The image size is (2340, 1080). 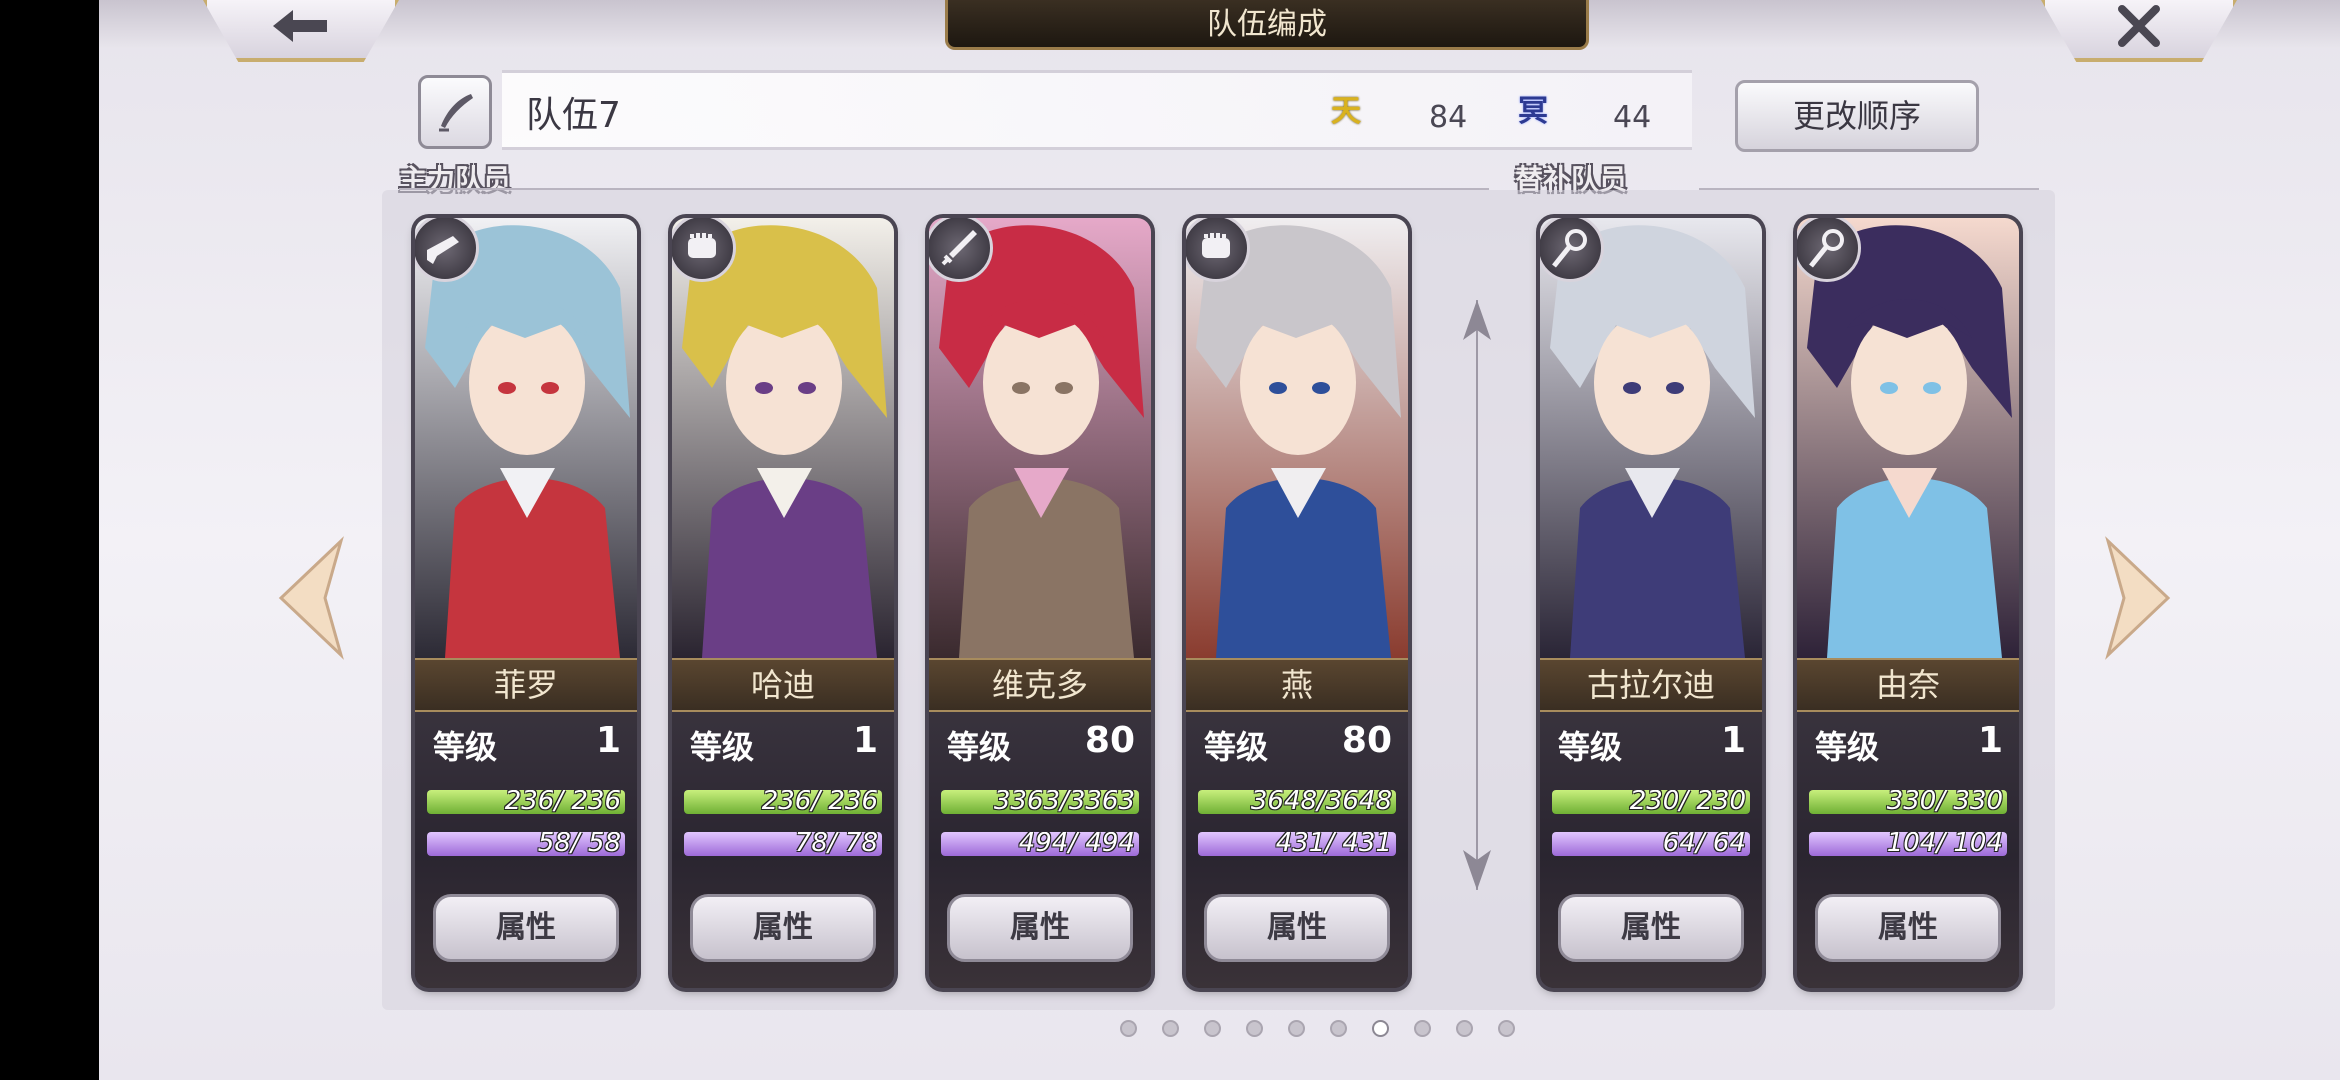 I want to click on character-card: 古拉尔迪 等级 1 230/ 230 64/ 64 属性, so click(x=1651, y=603).